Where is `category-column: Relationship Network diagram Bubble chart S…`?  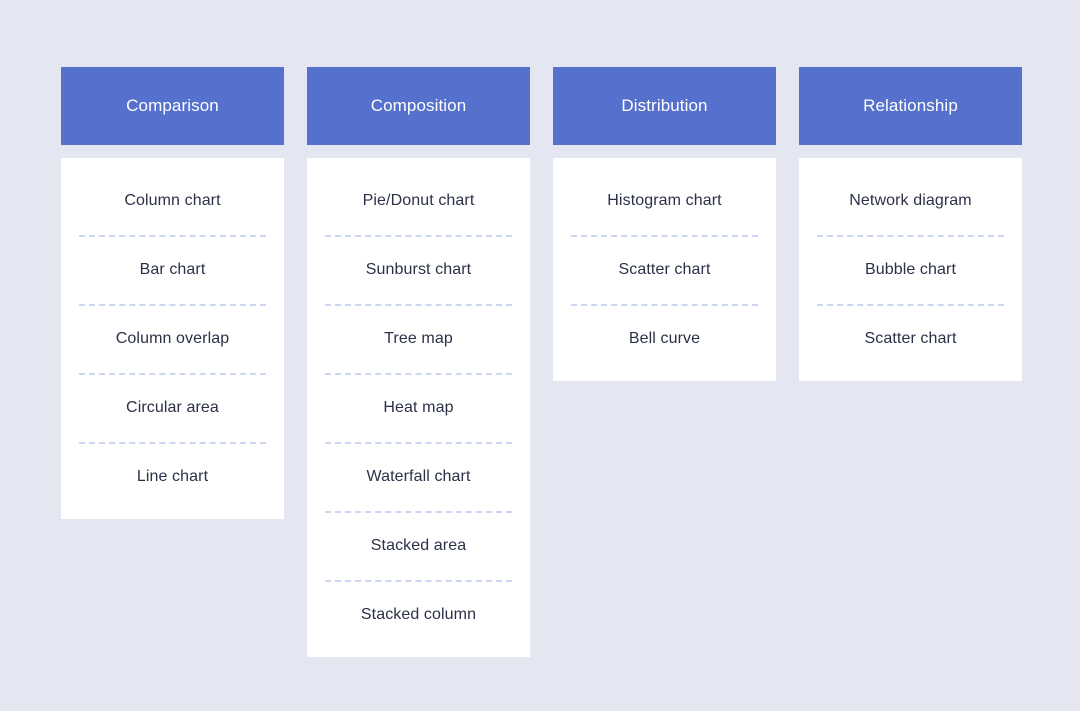 category-column: Relationship Network diagram Bubble chart S… is located at coordinates (910, 224).